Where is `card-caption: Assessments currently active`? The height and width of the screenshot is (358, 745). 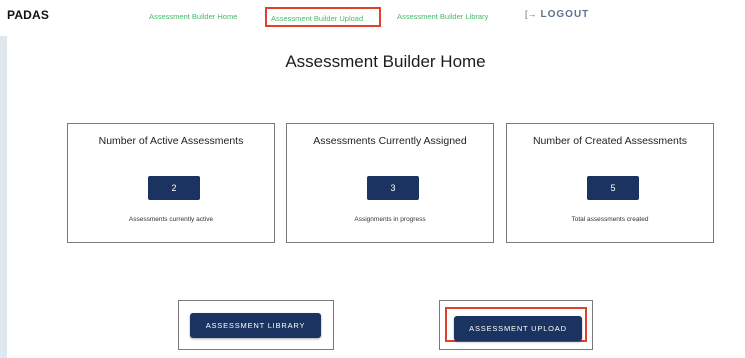 card-caption: Assessments currently active is located at coordinates (171, 219).